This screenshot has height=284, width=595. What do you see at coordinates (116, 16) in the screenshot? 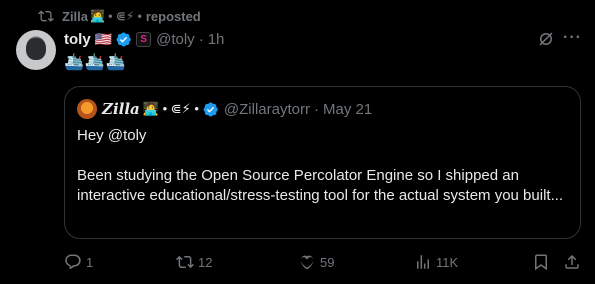
I see `reposter-badges: 🧑‍💻 • ⋐⚡ •` at bounding box center [116, 16].